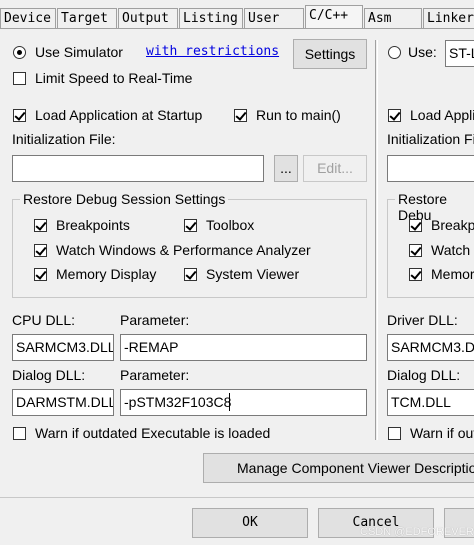 The width and height of the screenshot is (474, 545). Describe the element at coordinates (40, 274) in the screenshot. I see `memory-display-checkbox` at that location.